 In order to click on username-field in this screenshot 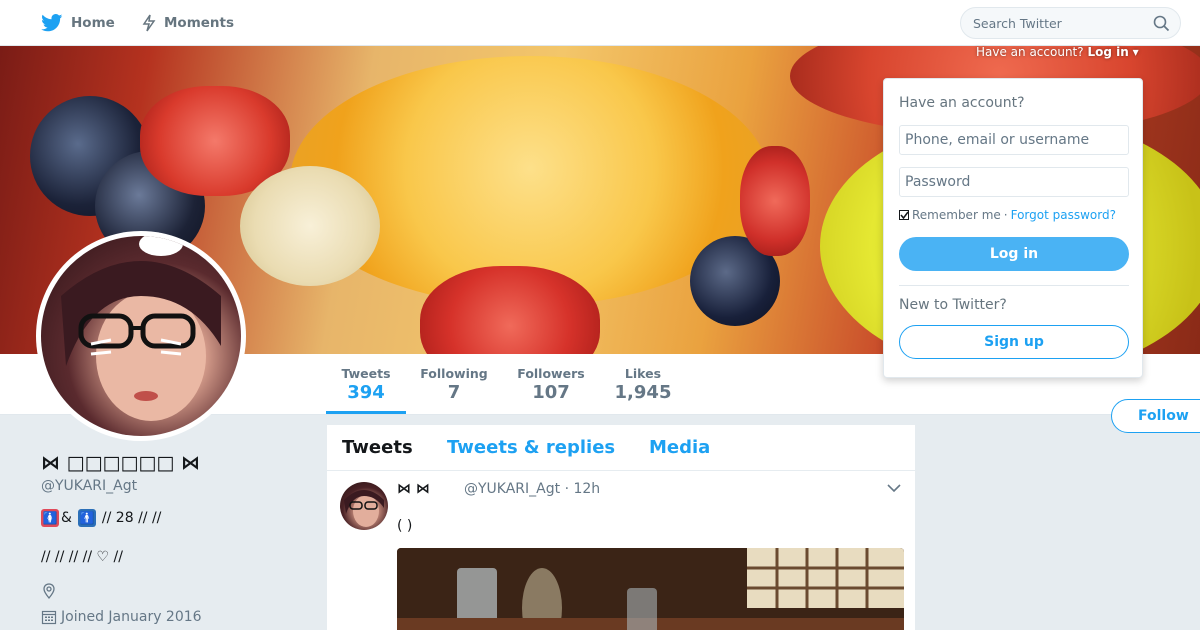, I will do `click(1014, 140)`.